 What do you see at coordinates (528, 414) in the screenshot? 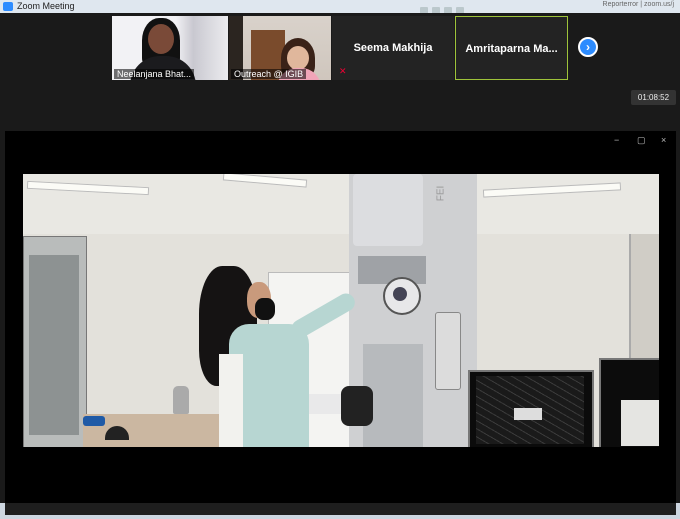
I see `monitor-dialog` at bounding box center [528, 414].